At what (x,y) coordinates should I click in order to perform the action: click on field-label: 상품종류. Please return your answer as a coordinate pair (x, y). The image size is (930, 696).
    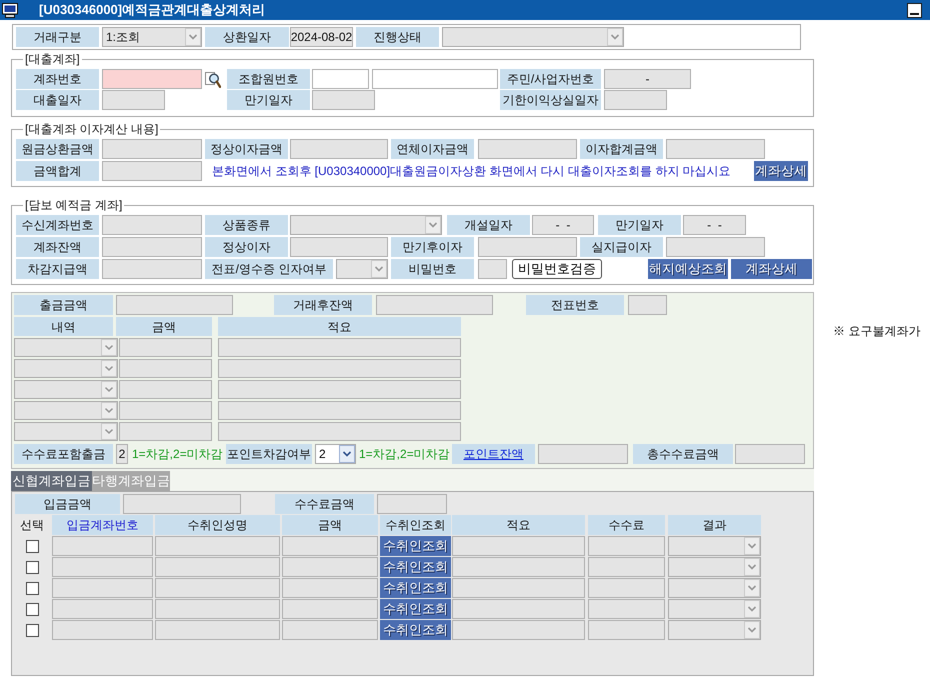
    Looking at the image, I should click on (246, 225).